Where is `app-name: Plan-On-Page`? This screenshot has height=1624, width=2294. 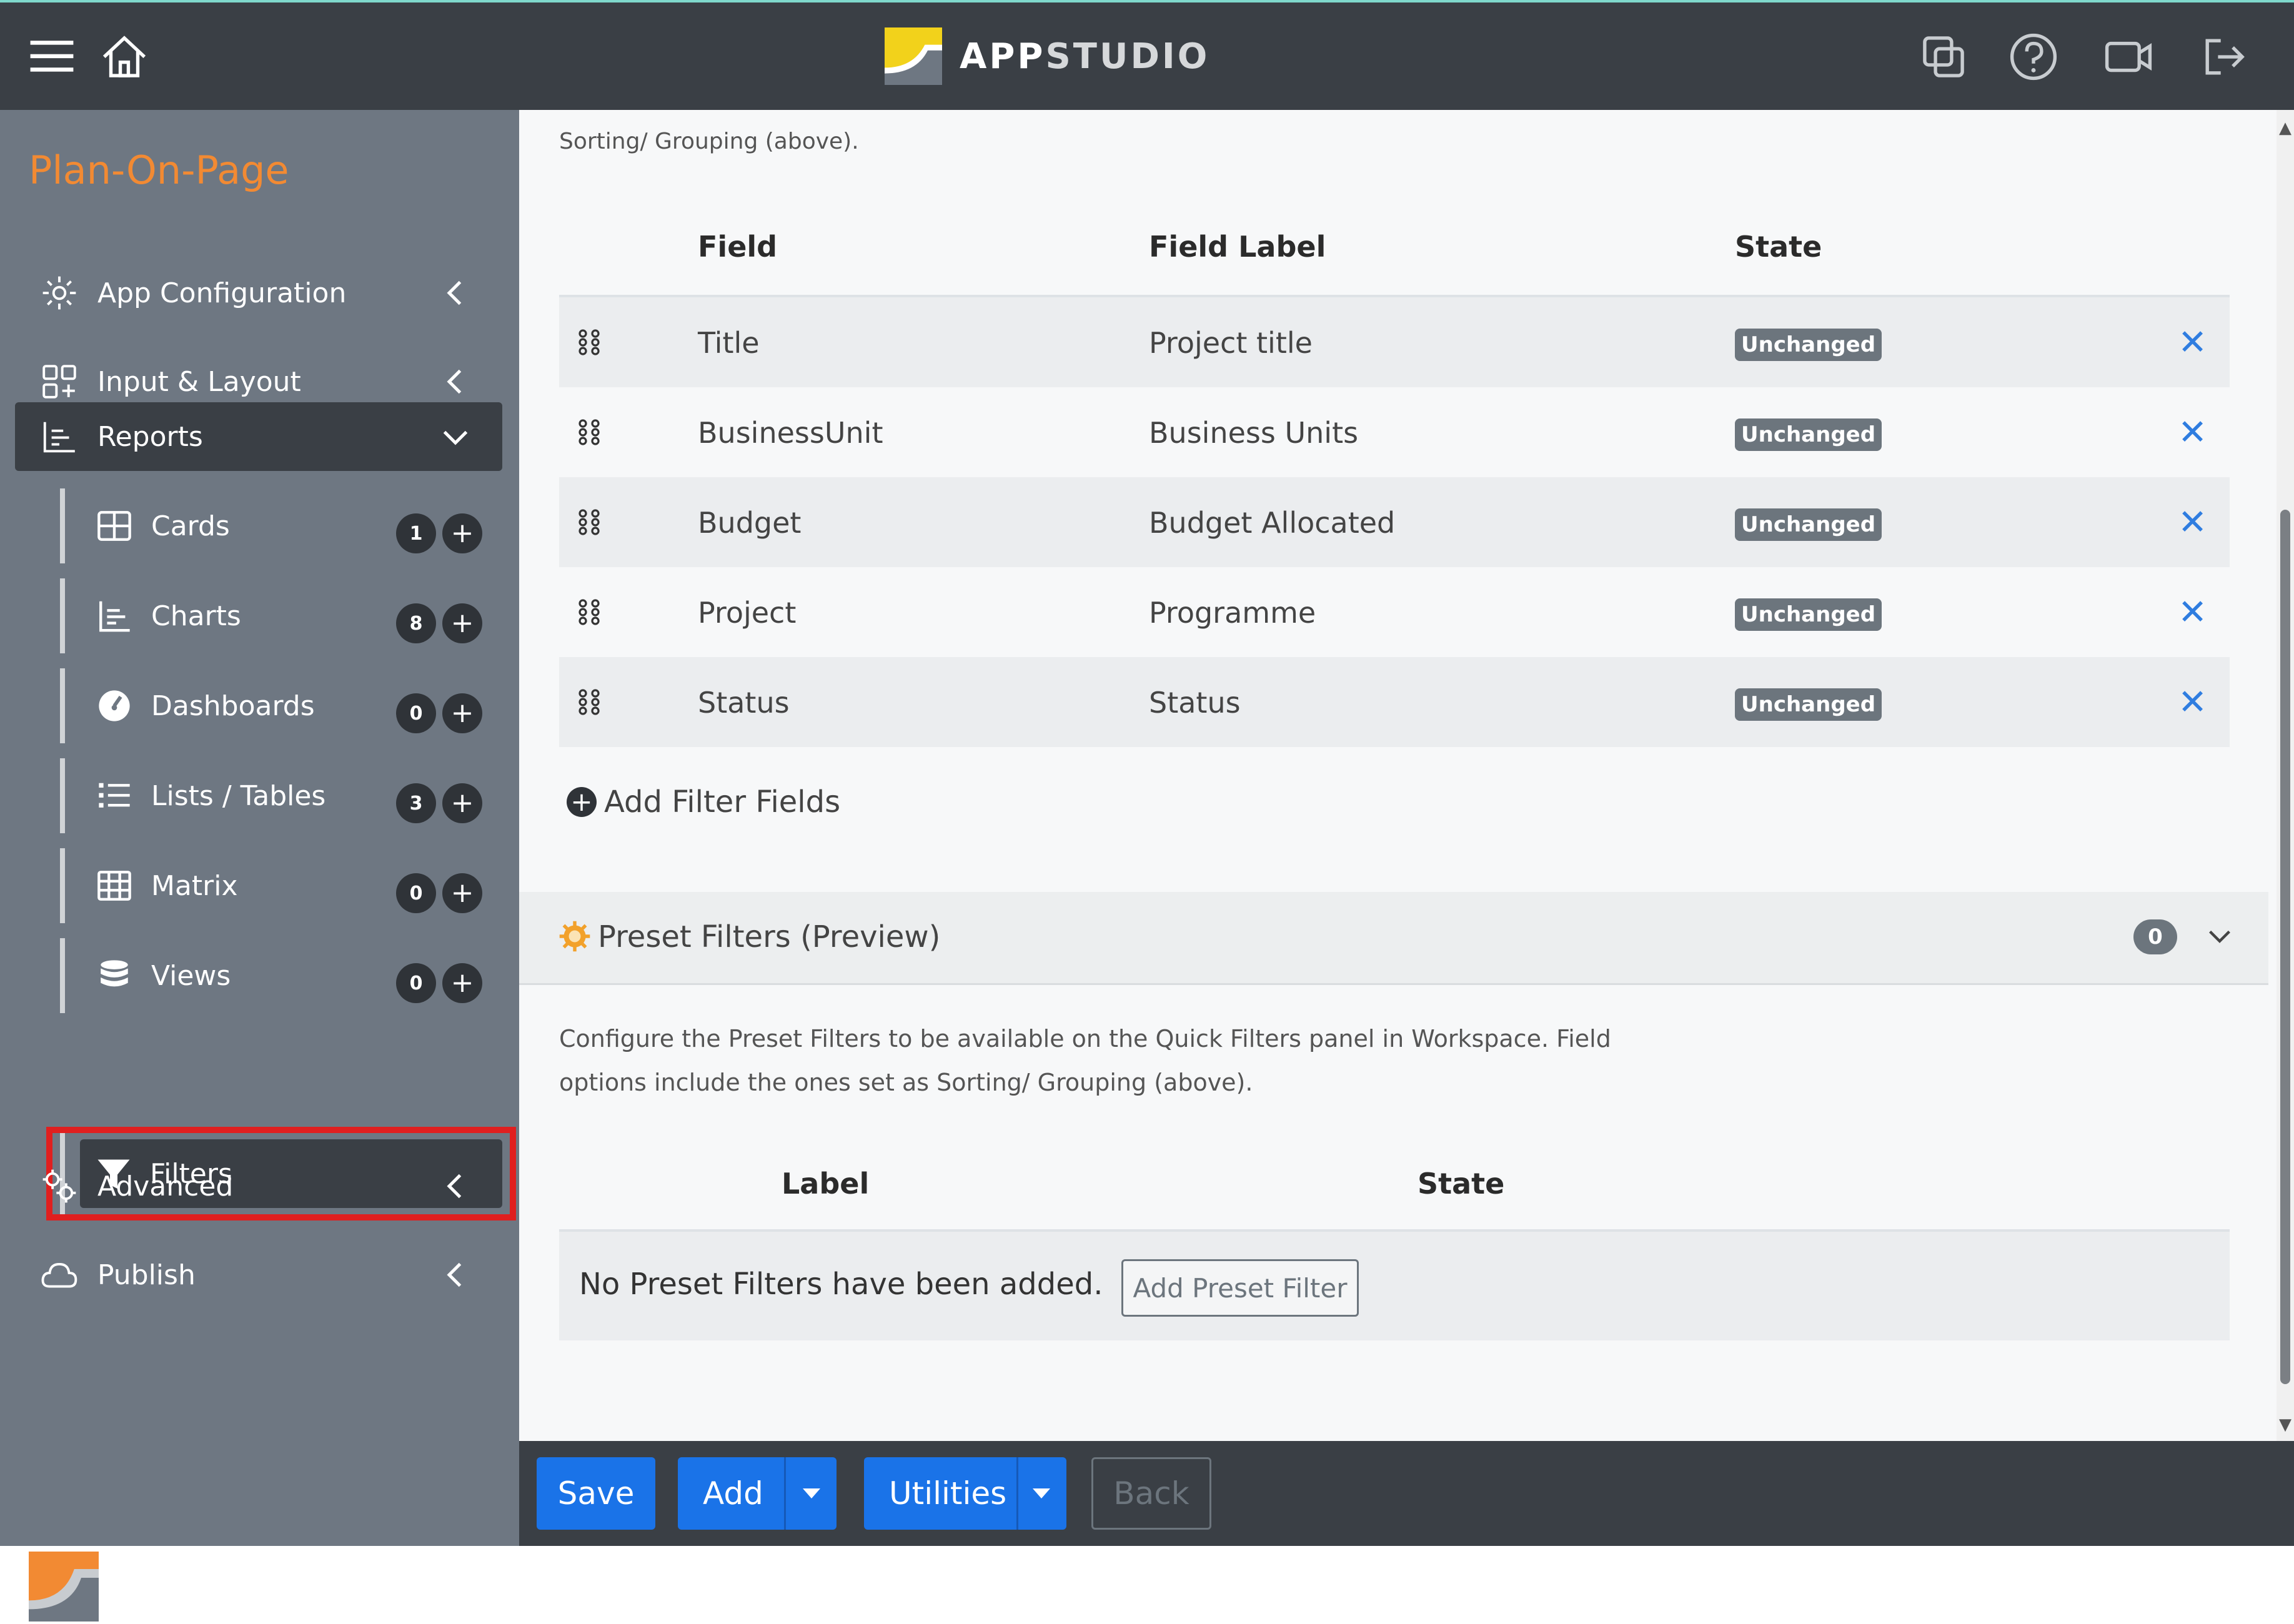 app-name: Plan-On-Page is located at coordinates (159, 170).